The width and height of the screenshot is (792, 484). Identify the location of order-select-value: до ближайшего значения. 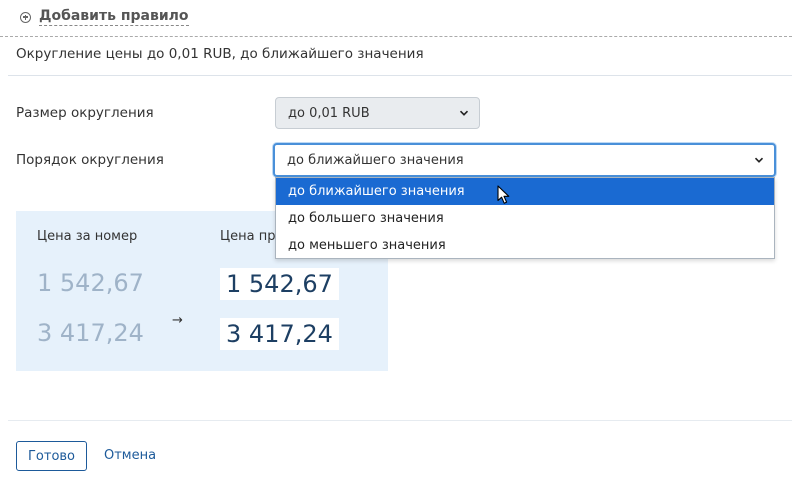
(375, 160).